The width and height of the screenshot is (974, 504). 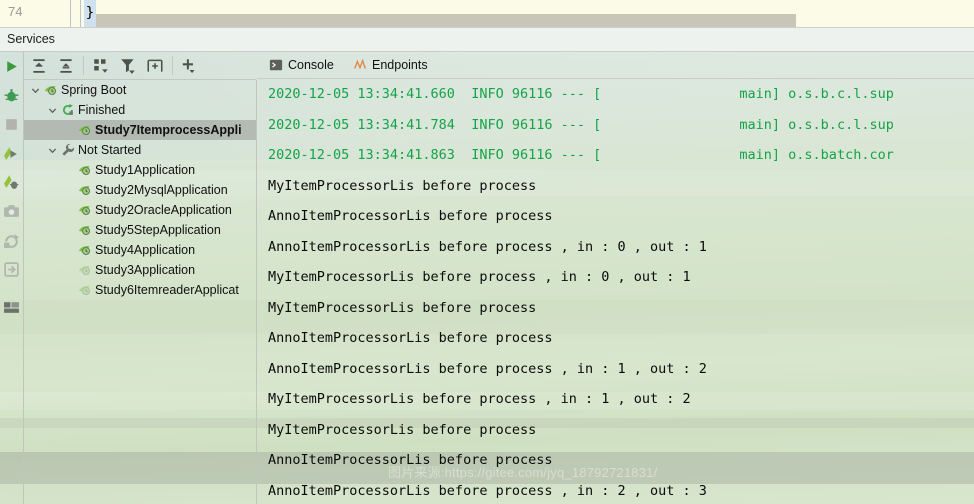 I want to click on tree-row: Study3Application, so click(x=140, y=270).